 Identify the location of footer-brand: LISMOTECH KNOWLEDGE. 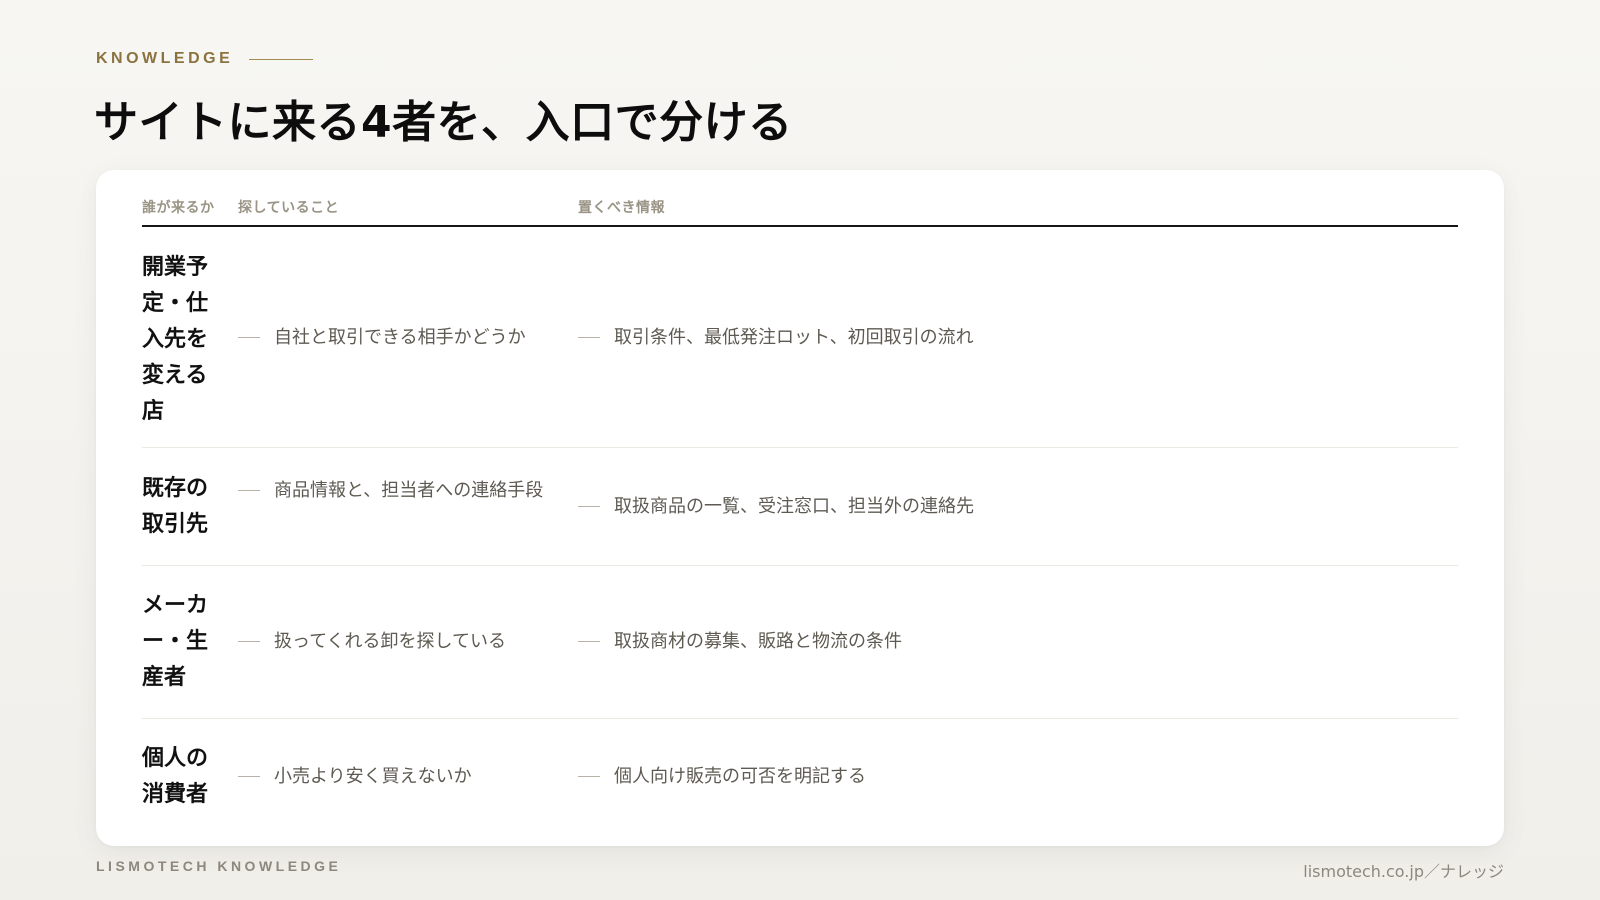
(219, 866).